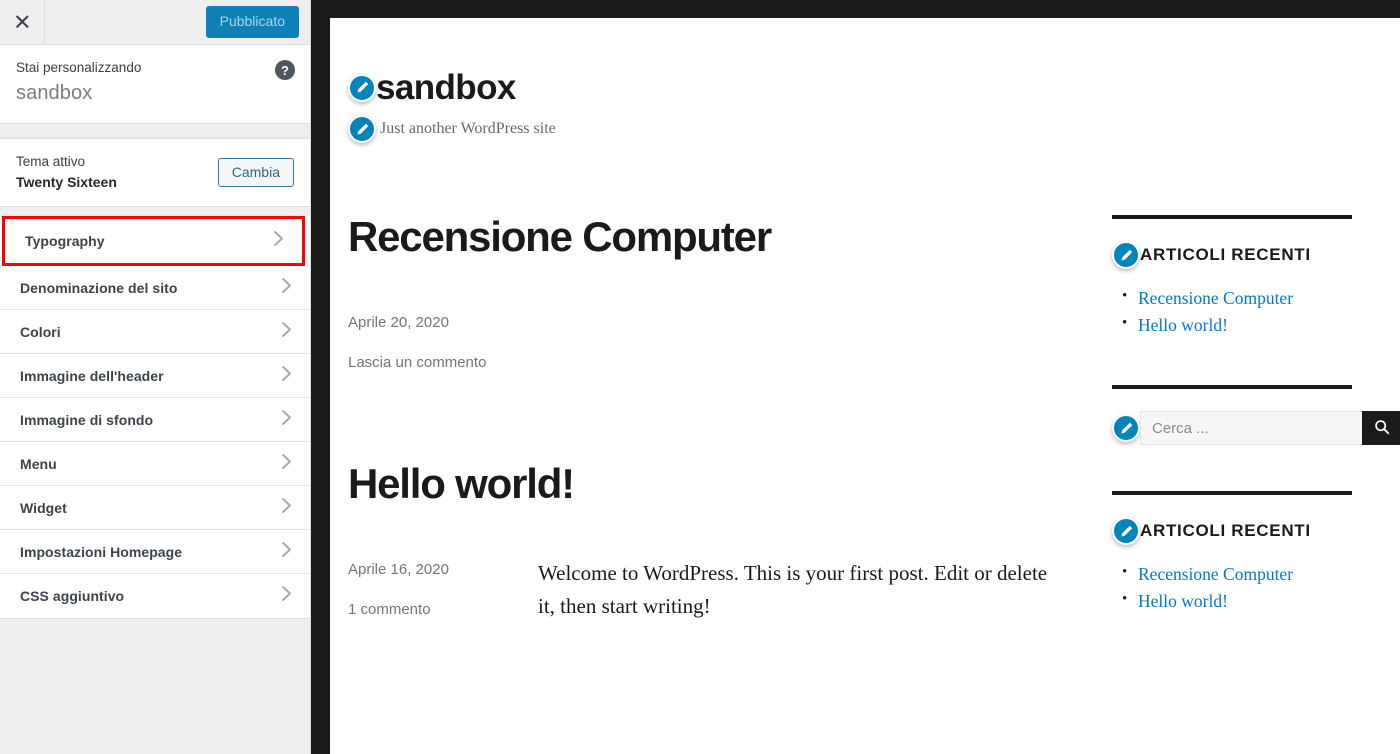  Describe the element at coordinates (443, 363) in the screenshot. I see `post-comments-link: Lascia un commento` at that location.